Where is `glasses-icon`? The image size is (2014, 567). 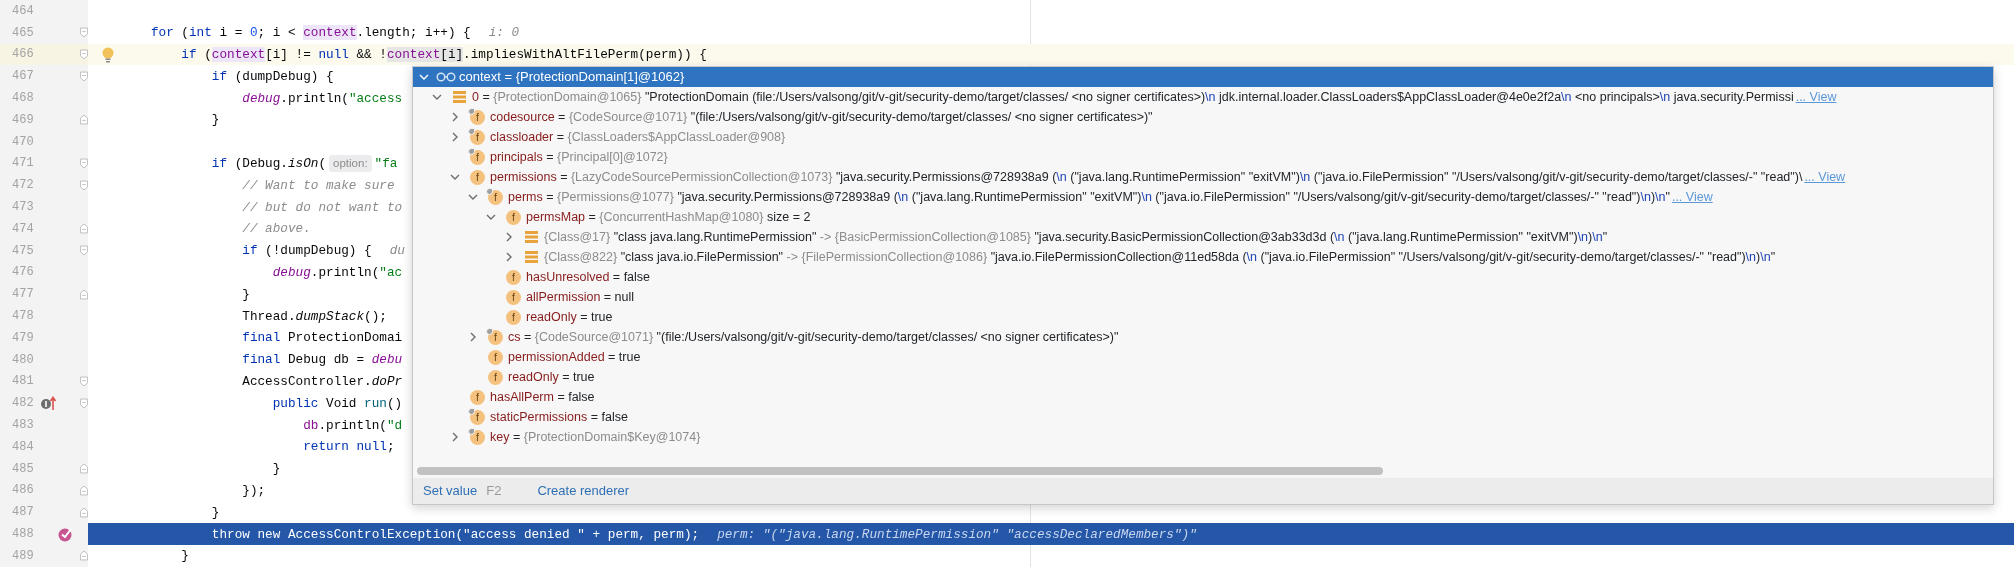
glasses-icon is located at coordinates (446, 77).